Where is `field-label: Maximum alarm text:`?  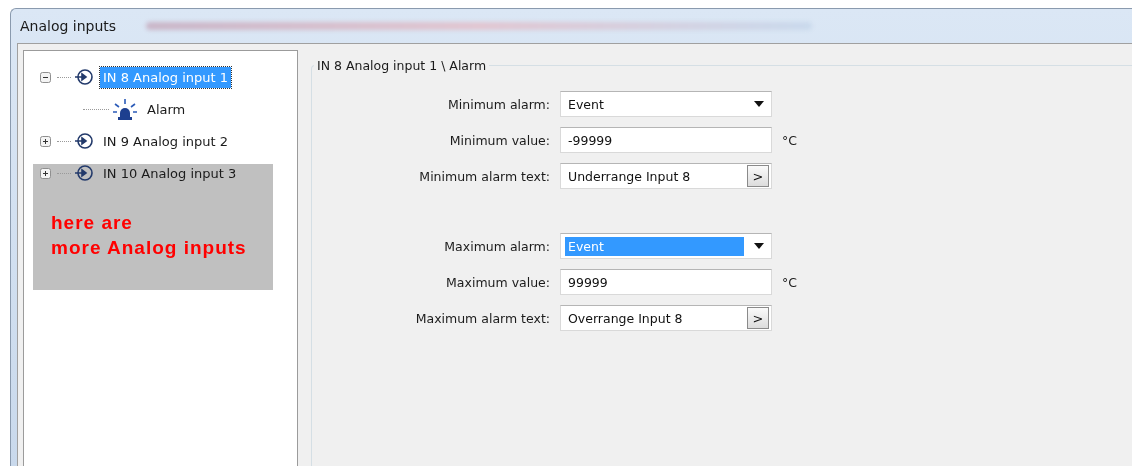
field-label: Maximum alarm text: is located at coordinates (482, 318).